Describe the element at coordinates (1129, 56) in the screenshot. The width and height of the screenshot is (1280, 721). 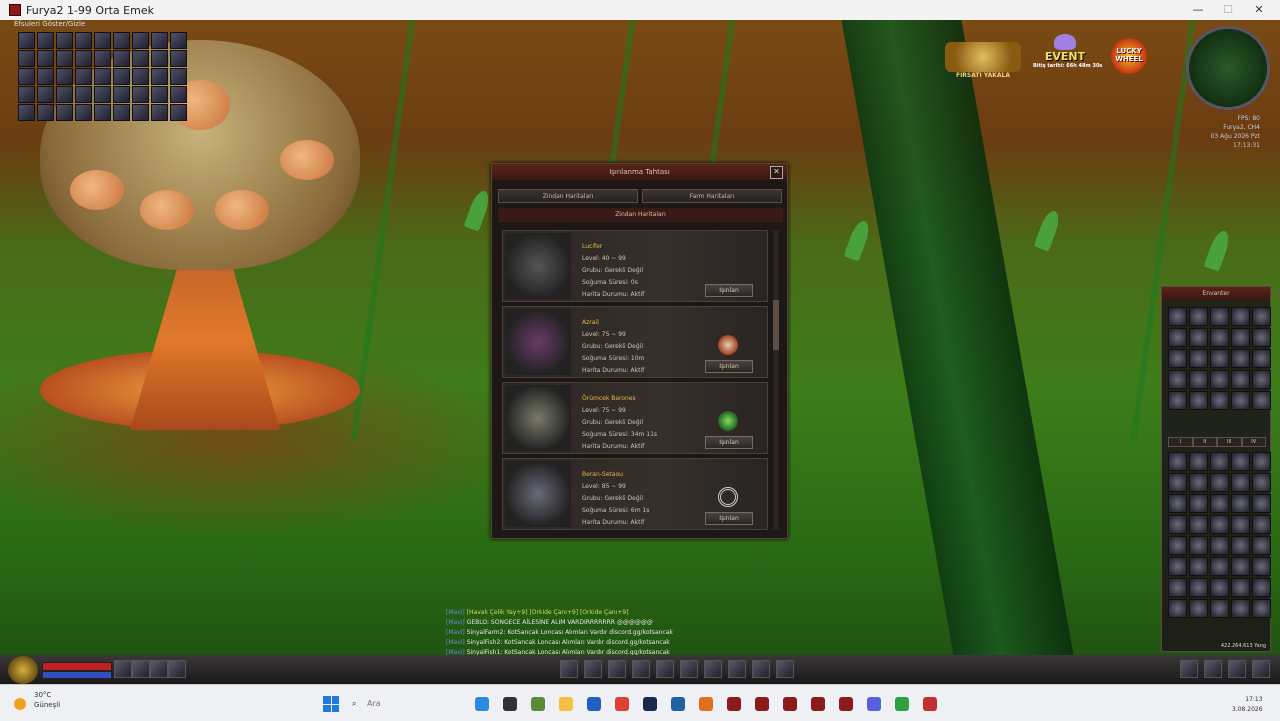
I see `lucky-wheel-icon: LUCKY WHEEL` at that location.